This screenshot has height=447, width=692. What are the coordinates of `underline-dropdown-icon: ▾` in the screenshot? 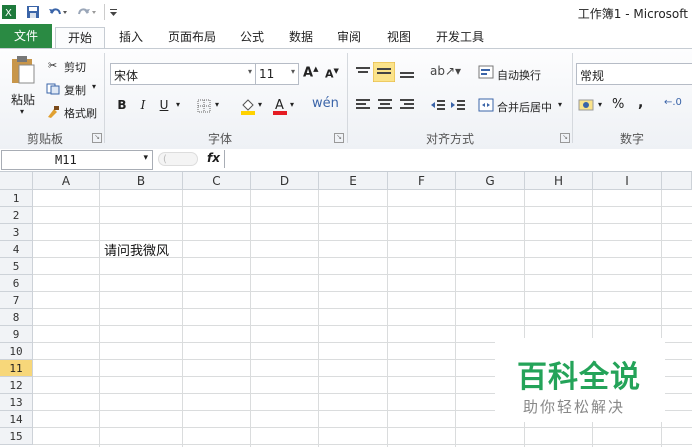 It's located at (178, 104).